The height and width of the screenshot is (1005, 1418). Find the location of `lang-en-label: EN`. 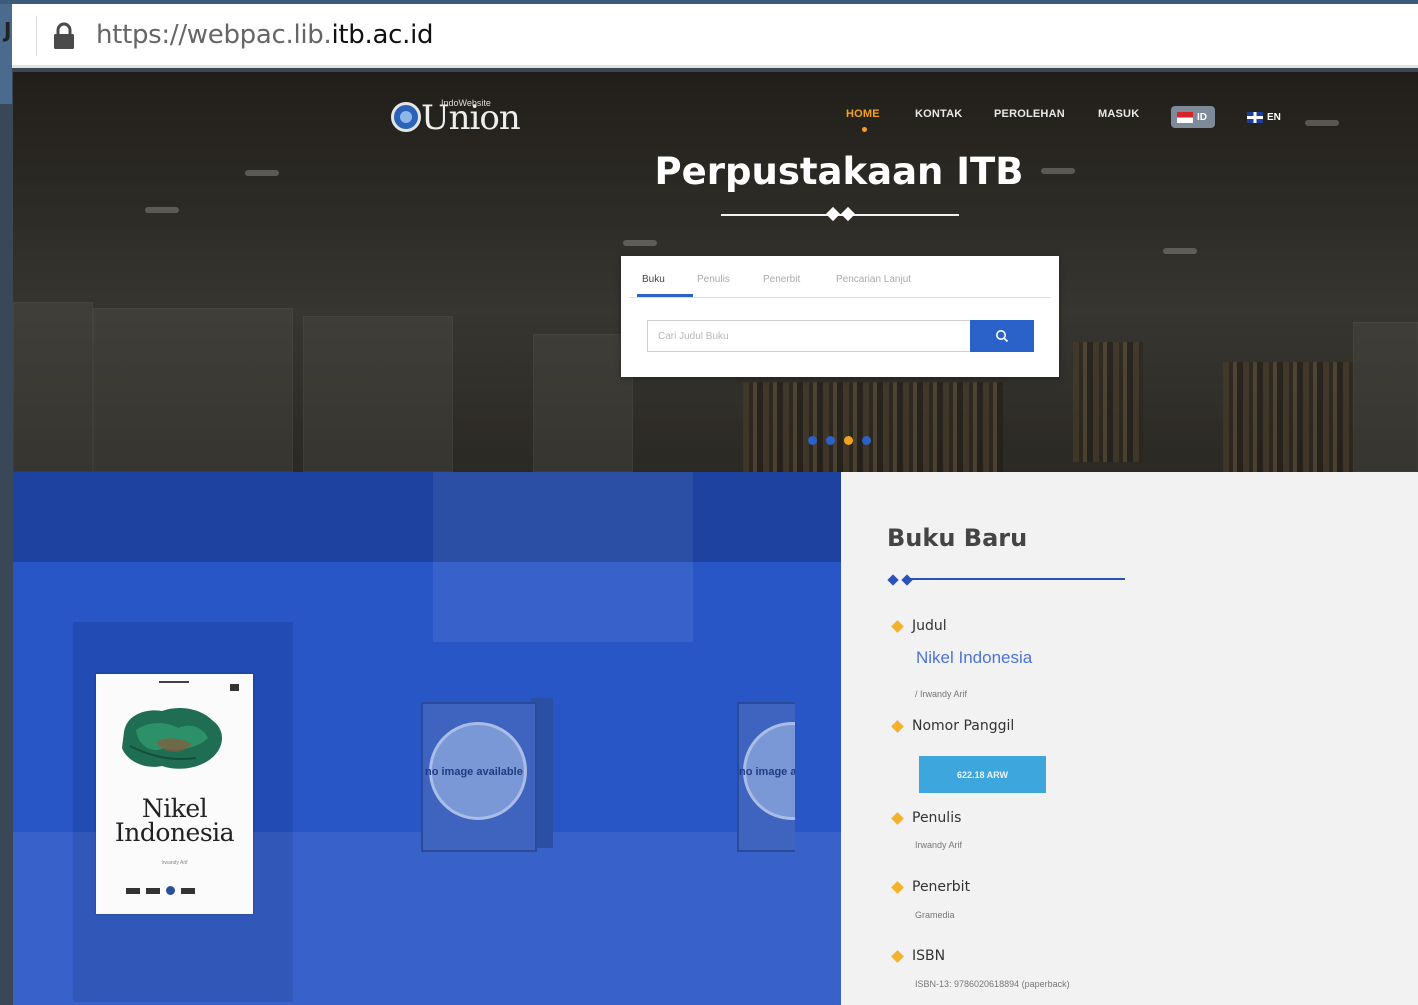

lang-en-label: EN is located at coordinates (1274, 117).